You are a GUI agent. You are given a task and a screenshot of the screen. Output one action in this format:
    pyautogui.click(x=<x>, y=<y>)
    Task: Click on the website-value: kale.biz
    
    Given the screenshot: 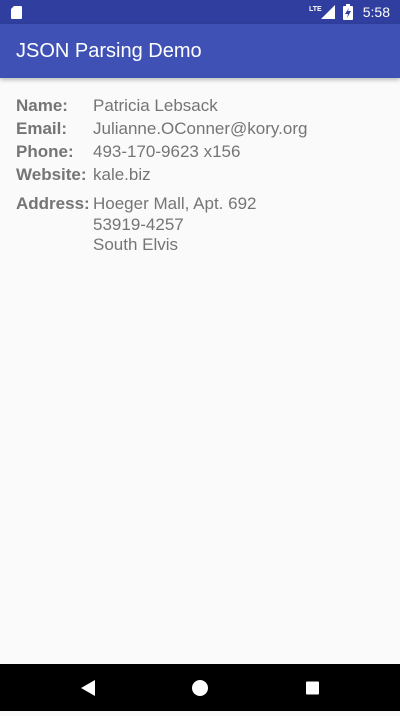 What is the action you would take?
    pyautogui.click(x=122, y=174)
    